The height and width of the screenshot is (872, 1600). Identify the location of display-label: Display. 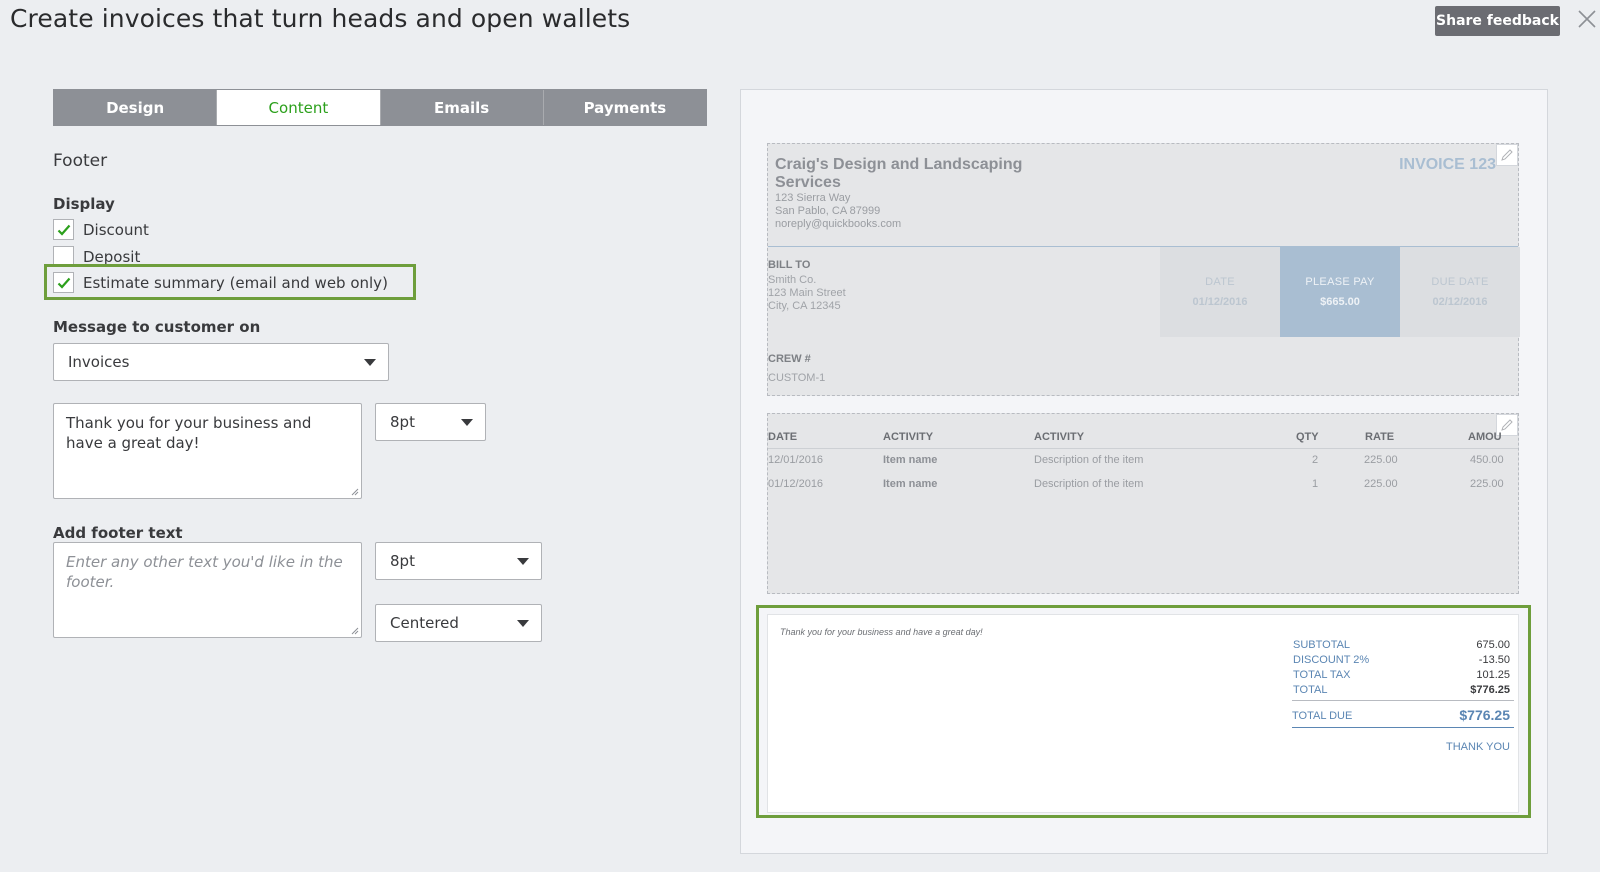
(84, 204).